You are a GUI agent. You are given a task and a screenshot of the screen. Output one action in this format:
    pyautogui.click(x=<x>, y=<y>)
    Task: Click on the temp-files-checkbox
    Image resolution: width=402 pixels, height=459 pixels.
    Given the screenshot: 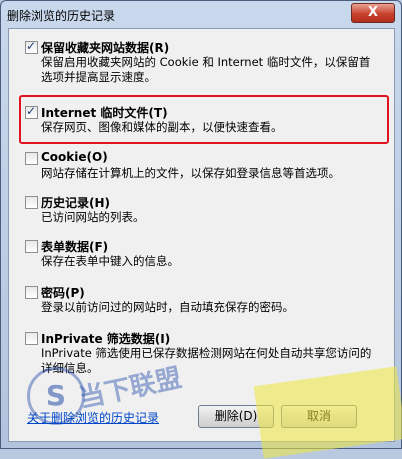 What is the action you would take?
    pyautogui.click(x=31, y=111)
    